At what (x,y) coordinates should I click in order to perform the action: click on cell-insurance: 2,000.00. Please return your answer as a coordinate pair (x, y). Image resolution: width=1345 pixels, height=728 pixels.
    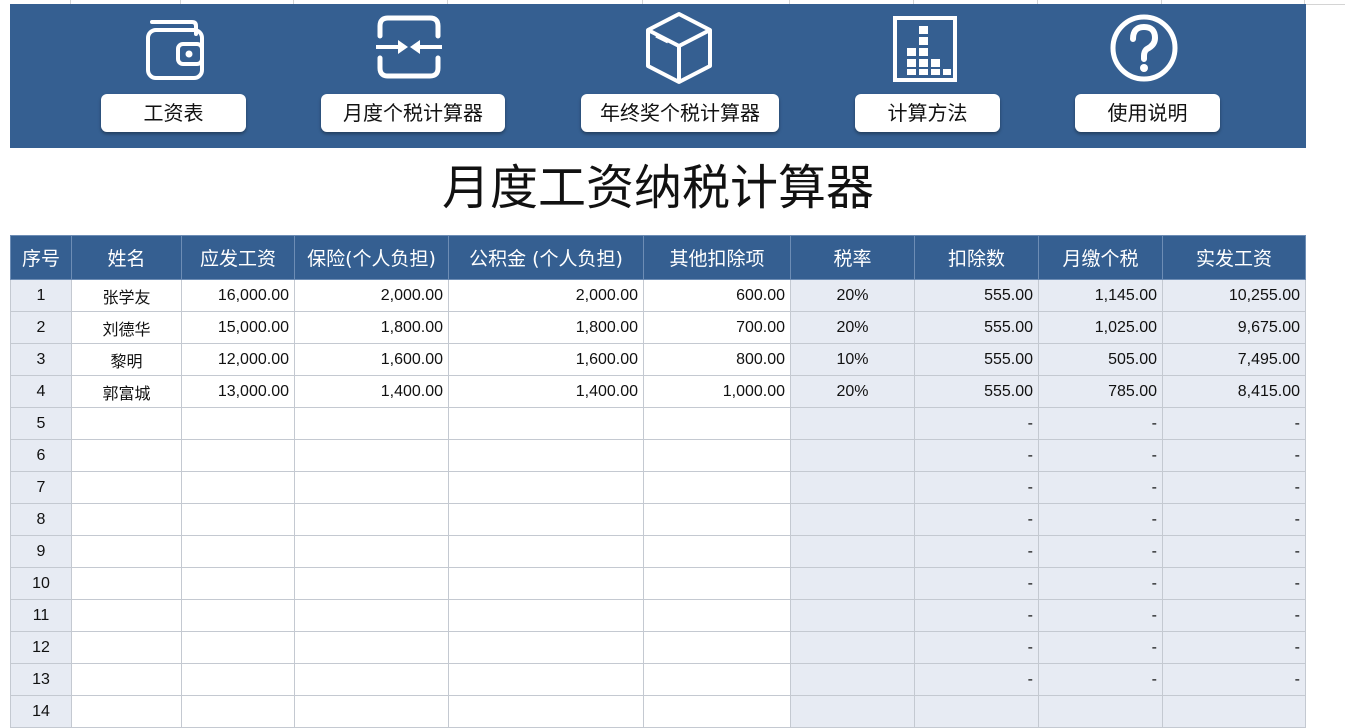
    Looking at the image, I should click on (371, 295).